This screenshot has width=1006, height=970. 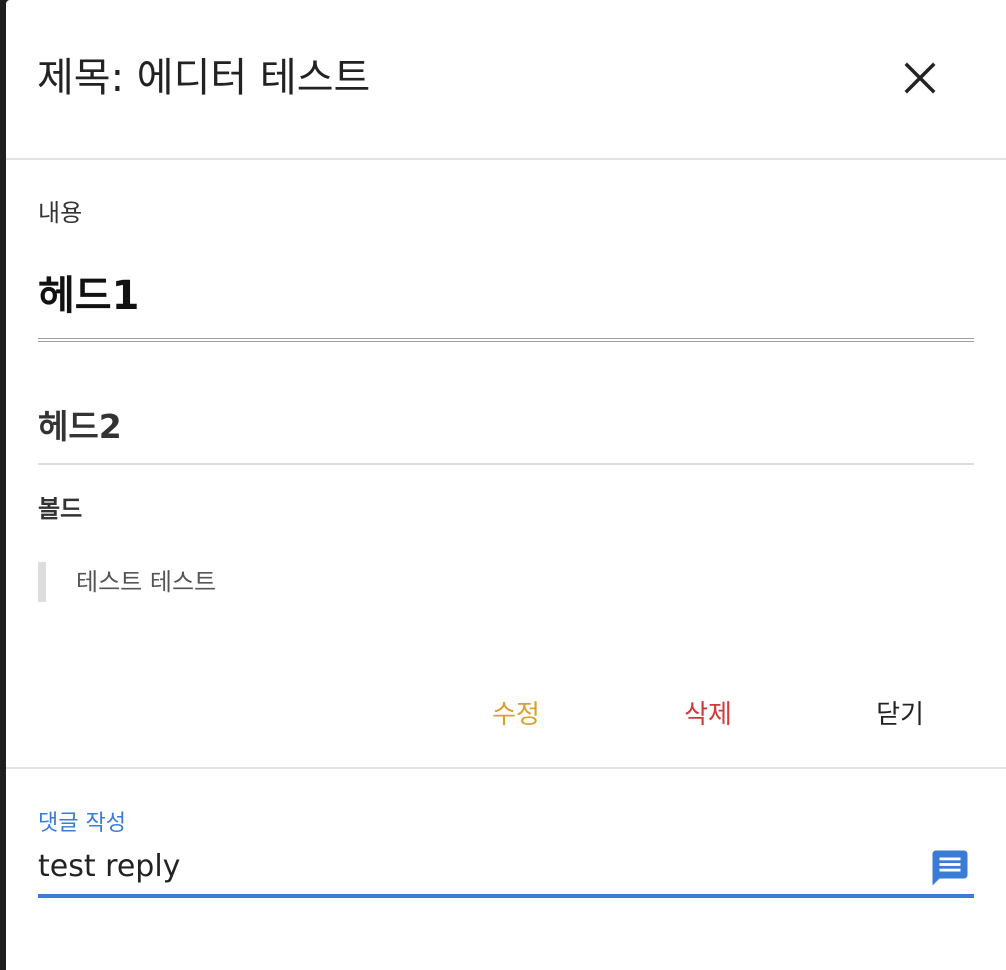 What do you see at coordinates (506, 768) in the screenshot?
I see `footer-divider` at bounding box center [506, 768].